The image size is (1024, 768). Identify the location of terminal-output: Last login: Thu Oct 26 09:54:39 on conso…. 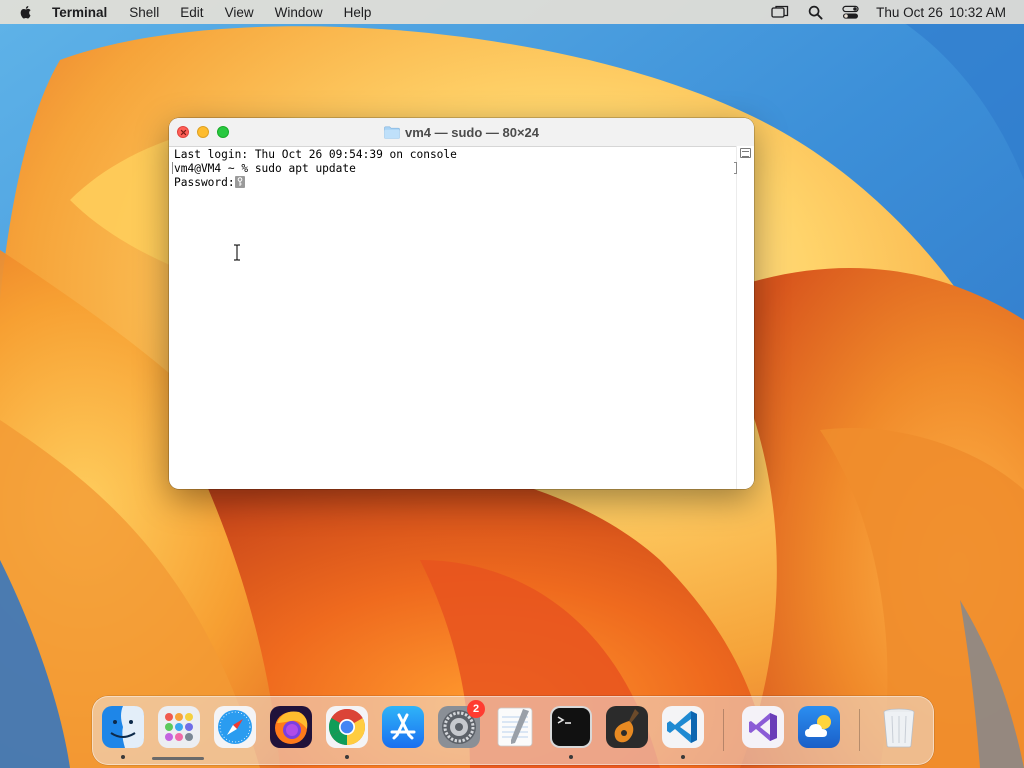
(454, 169).